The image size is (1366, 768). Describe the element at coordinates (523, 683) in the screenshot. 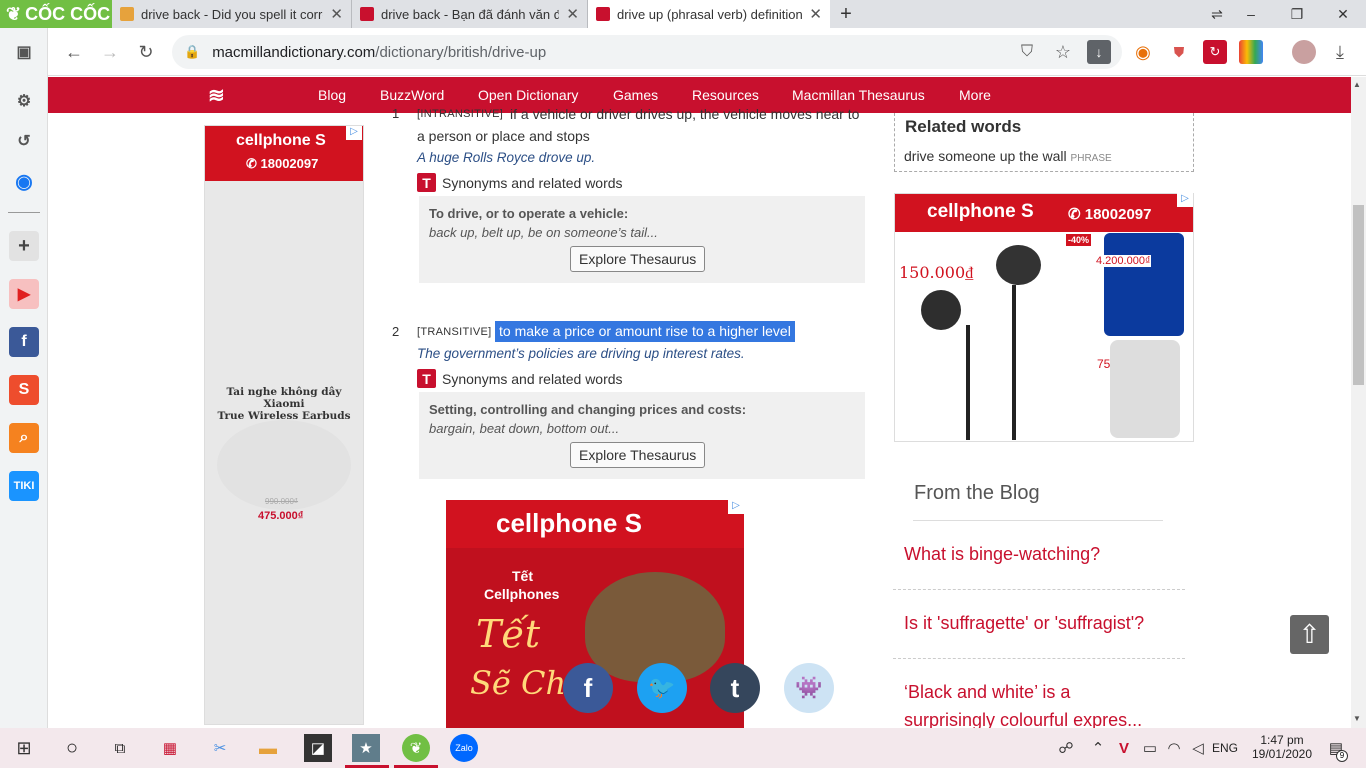

I see `ad-script-text: Sẽ Chi` at that location.